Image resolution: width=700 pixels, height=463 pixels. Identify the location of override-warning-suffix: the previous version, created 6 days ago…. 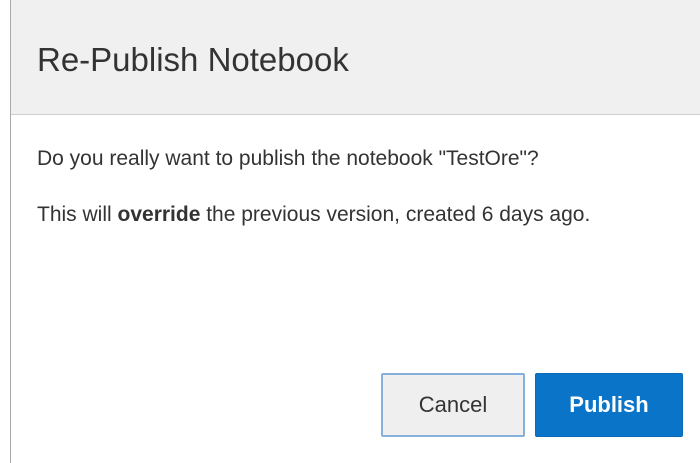
(395, 214).